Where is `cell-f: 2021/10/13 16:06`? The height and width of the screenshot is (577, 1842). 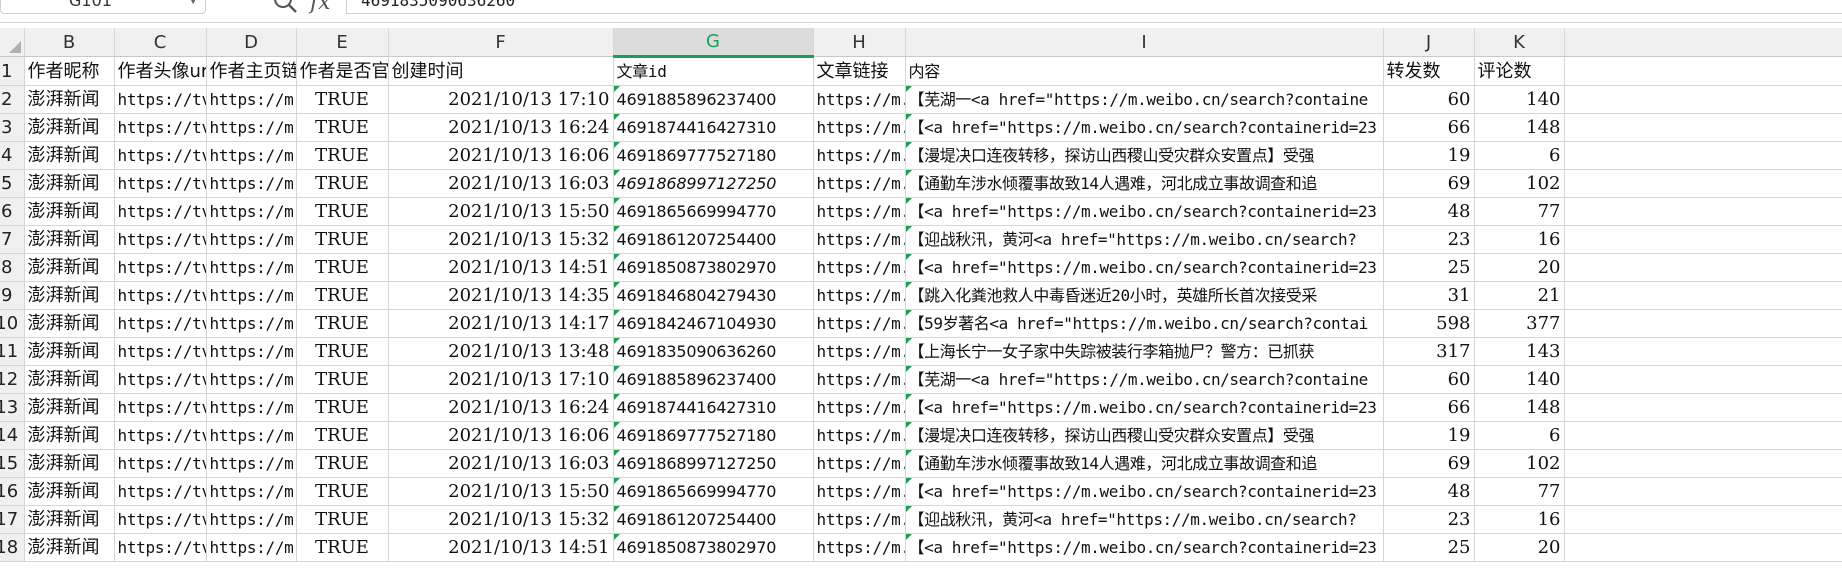 cell-f: 2021/10/13 16:06 is located at coordinates (501, 155).